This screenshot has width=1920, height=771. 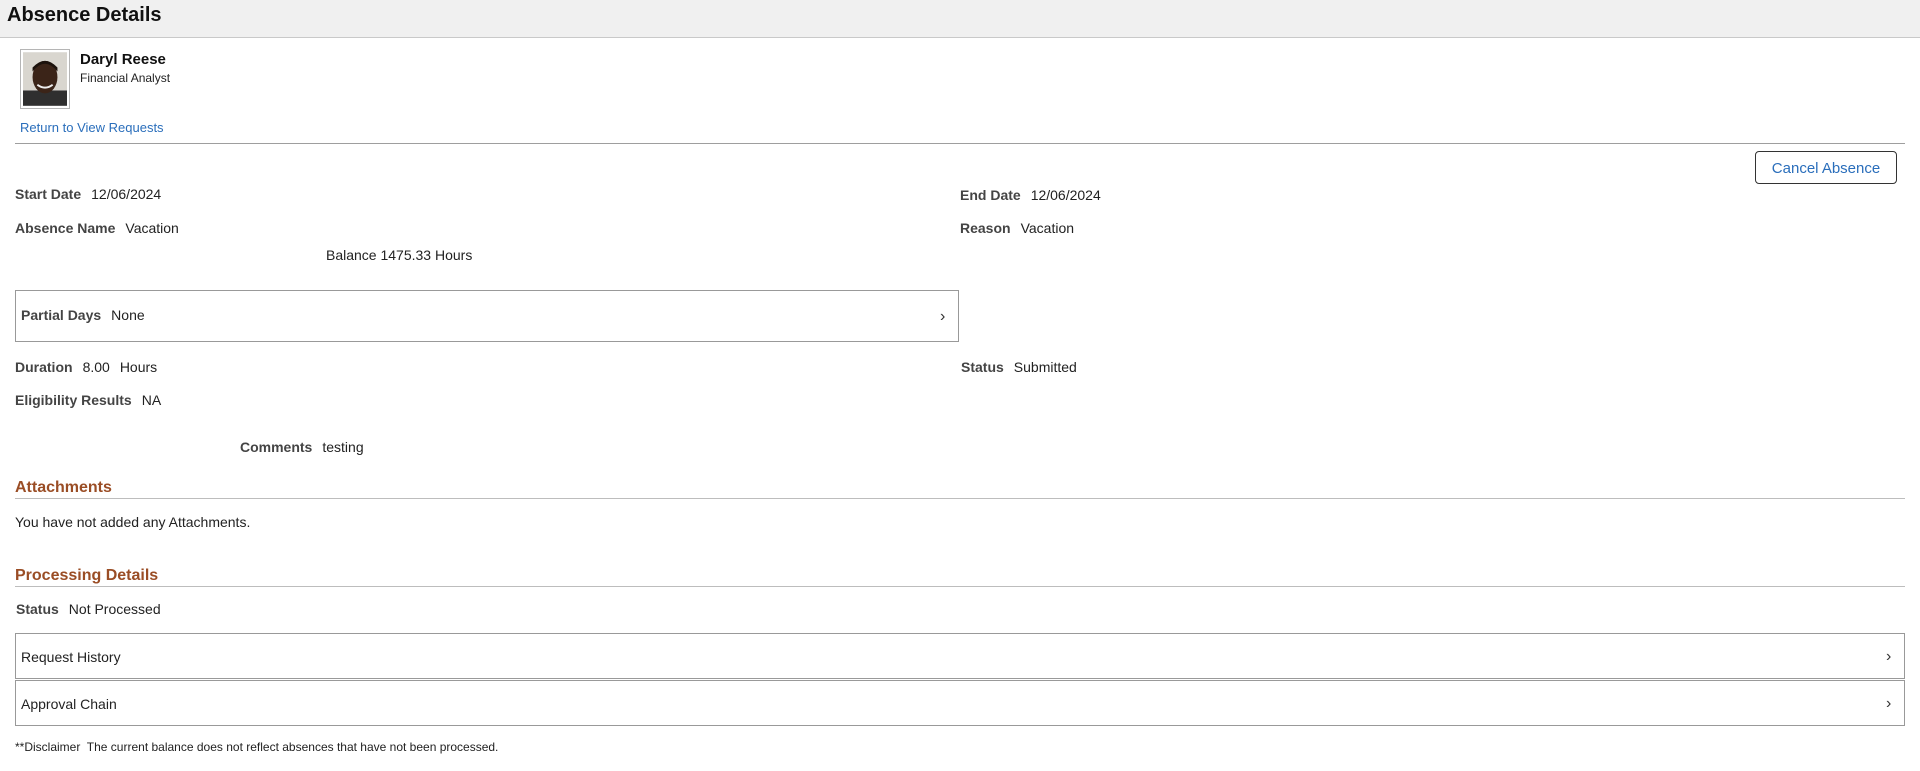 What do you see at coordinates (128, 315) in the screenshot?
I see `partial-days-value: None` at bounding box center [128, 315].